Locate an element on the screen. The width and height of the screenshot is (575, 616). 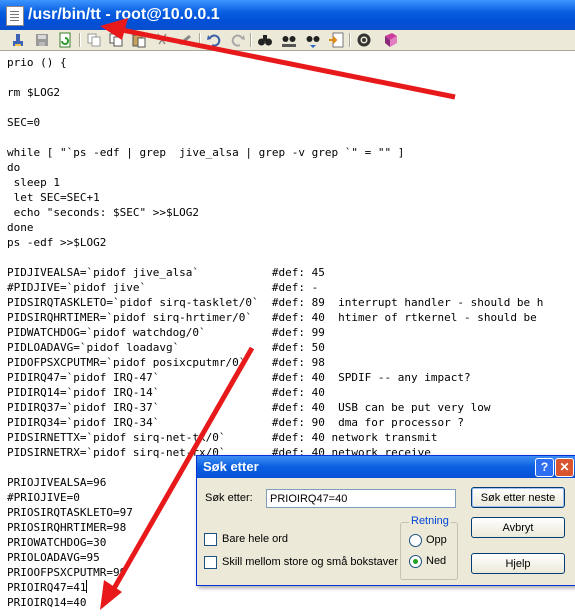
window-titlebar: /usr/bin/tt - root@10.0.0.1 is located at coordinates (287, 15).